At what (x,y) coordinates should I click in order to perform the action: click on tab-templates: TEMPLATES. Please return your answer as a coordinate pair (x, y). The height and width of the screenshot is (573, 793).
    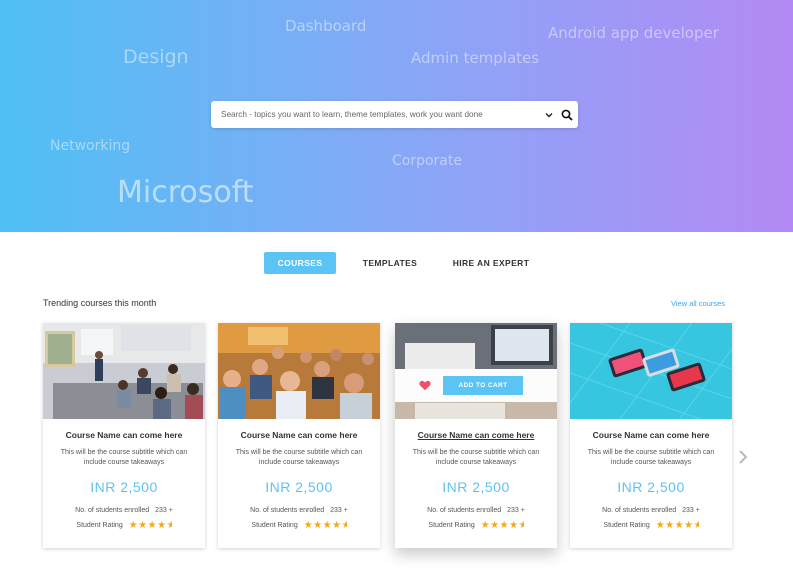
    Looking at the image, I should click on (390, 263).